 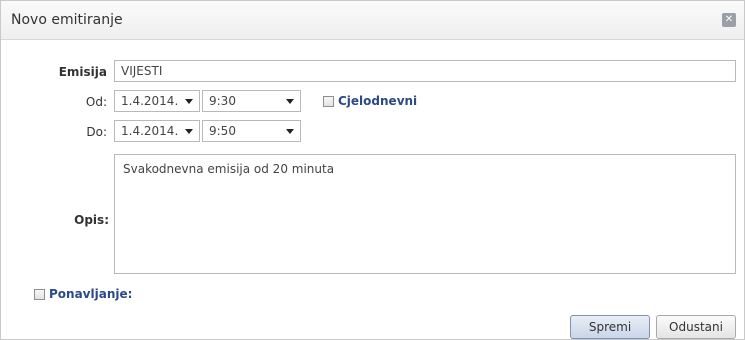 I want to click on od-date-select: 1.4.2014., so click(x=157, y=101).